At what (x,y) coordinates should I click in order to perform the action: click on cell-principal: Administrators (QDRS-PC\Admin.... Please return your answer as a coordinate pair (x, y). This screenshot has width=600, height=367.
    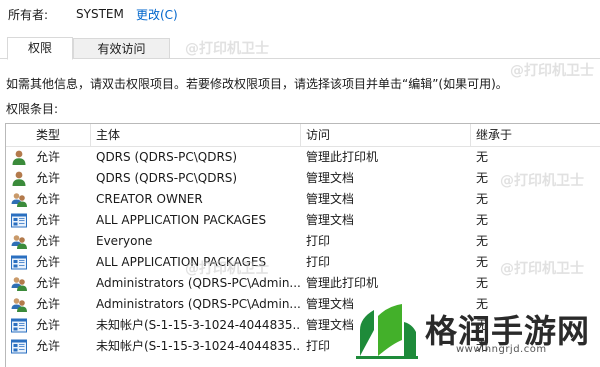
    Looking at the image, I should click on (198, 304).